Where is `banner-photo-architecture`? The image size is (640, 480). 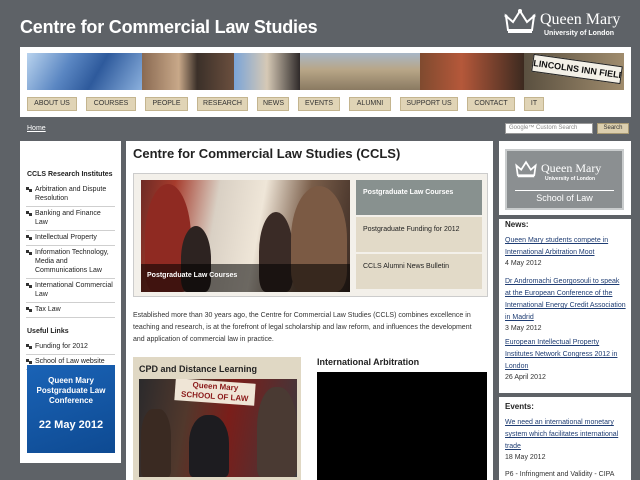 banner-photo-architecture is located at coordinates (360, 71).